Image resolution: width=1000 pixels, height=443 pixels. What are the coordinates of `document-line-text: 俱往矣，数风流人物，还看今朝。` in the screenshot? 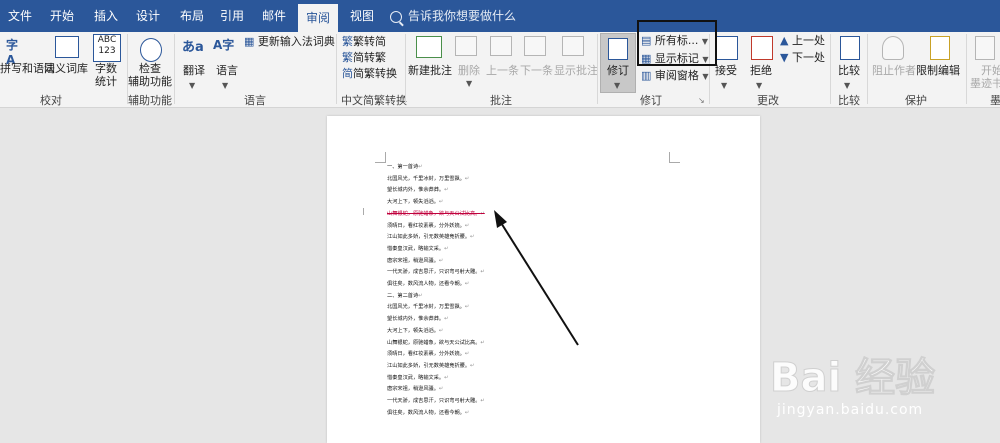 It's located at (426, 412).